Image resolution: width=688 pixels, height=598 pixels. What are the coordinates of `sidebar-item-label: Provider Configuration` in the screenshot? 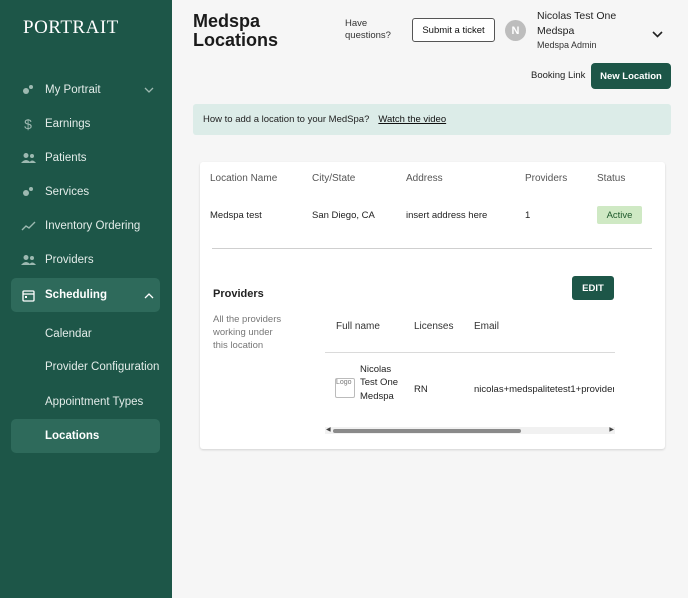 It's located at (102, 367).